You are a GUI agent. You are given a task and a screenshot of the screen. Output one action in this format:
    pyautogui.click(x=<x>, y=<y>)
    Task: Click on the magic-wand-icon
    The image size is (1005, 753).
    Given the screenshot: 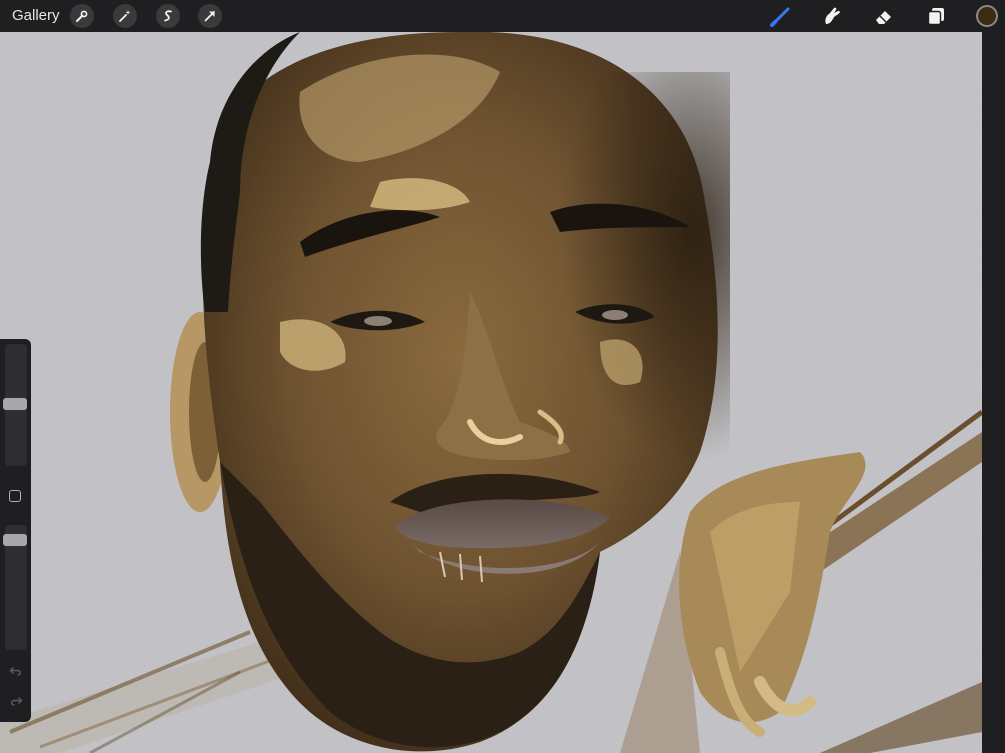 What is the action you would take?
    pyautogui.click(x=125, y=16)
    